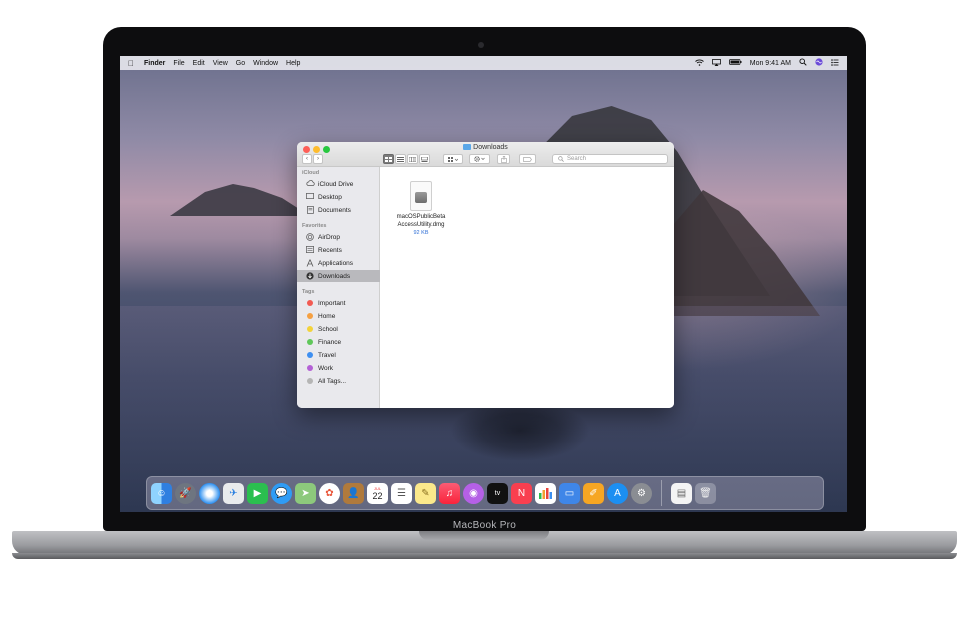  Describe the element at coordinates (577, 159) in the screenshot. I see `search-placeholder: Search` at that location.